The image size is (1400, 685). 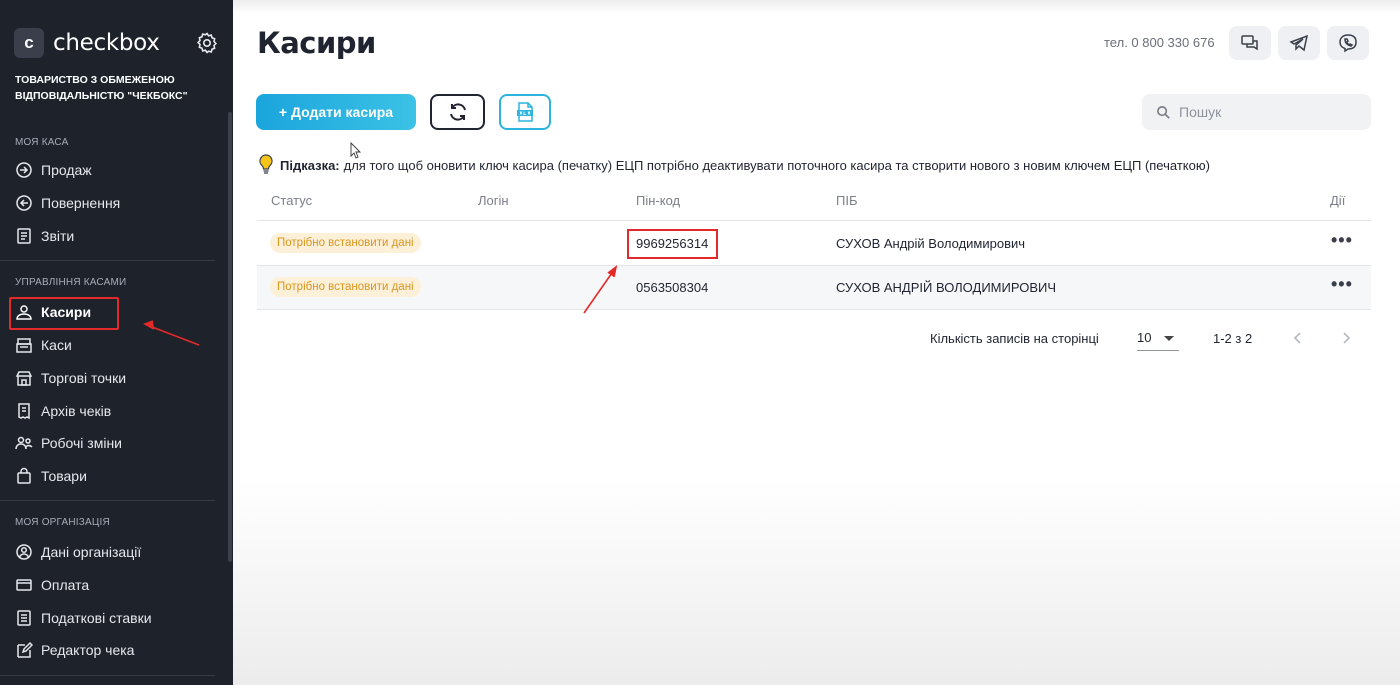 What do you see at coordinates (291, 200) in the screenshot?
I see `column-status: Статус` at bounding box center [291, 200].